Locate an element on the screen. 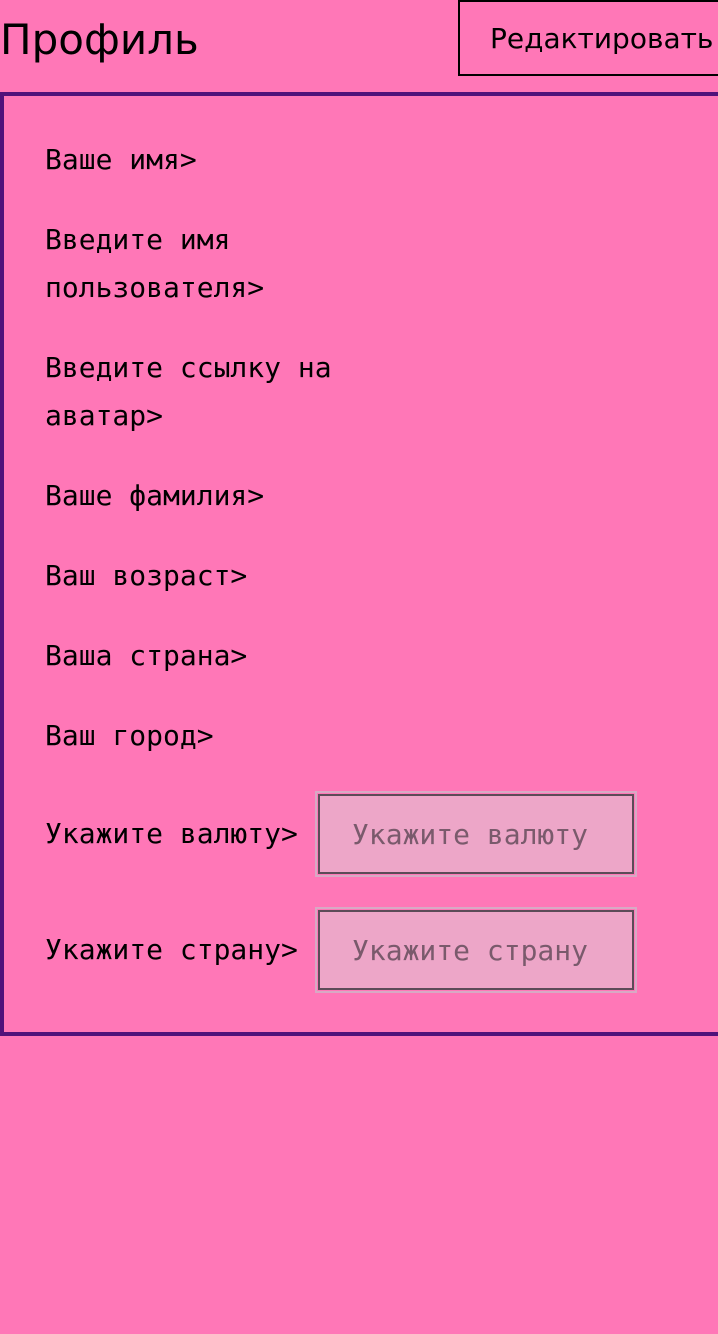 This screenshot has height=1334, width=718. currency-label: Укажите валюту> is located at coordinates (171, 833).